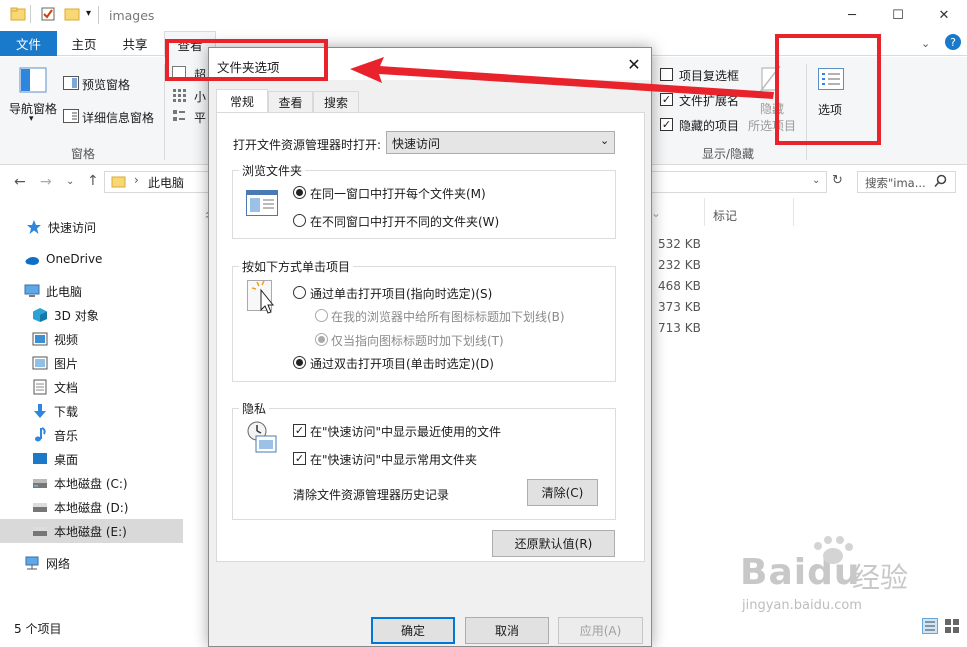  Describe the element at coordinates (299, 192) in the screenshot. I see `same-window-radio` at that location.